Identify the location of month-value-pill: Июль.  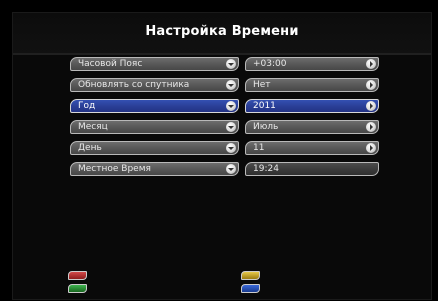
(312, 127).